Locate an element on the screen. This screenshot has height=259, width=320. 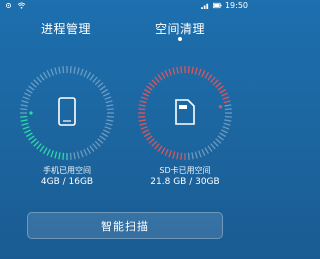
sd-storage-gauge is located at coordinates (185, 113).